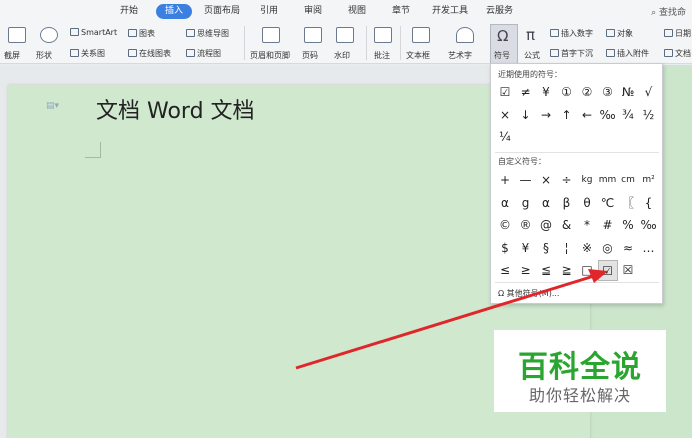 This screenshot has width=692, height=438. Describe the element at coordinates (445, 322) in the screenshot. I see `arrow-shaft` at that location.